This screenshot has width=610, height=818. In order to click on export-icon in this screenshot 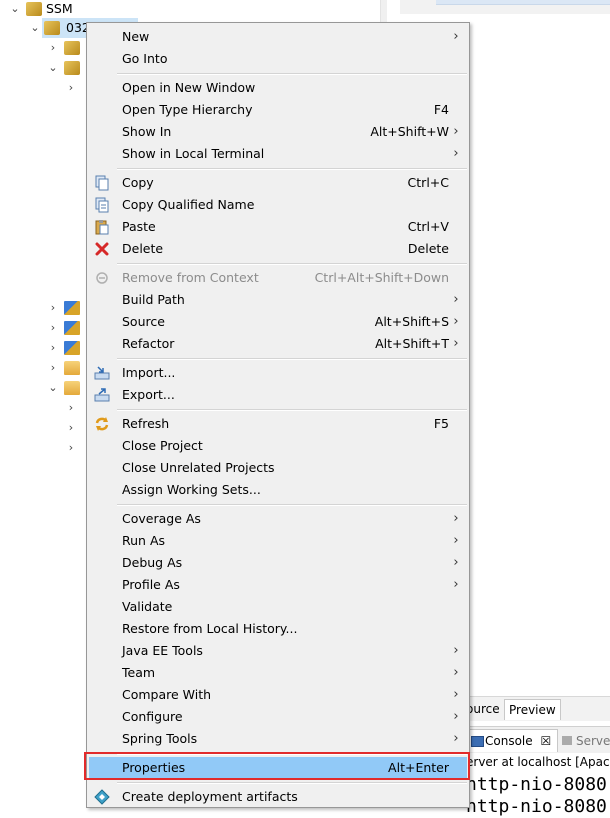, I will do `click(102, 395)`.